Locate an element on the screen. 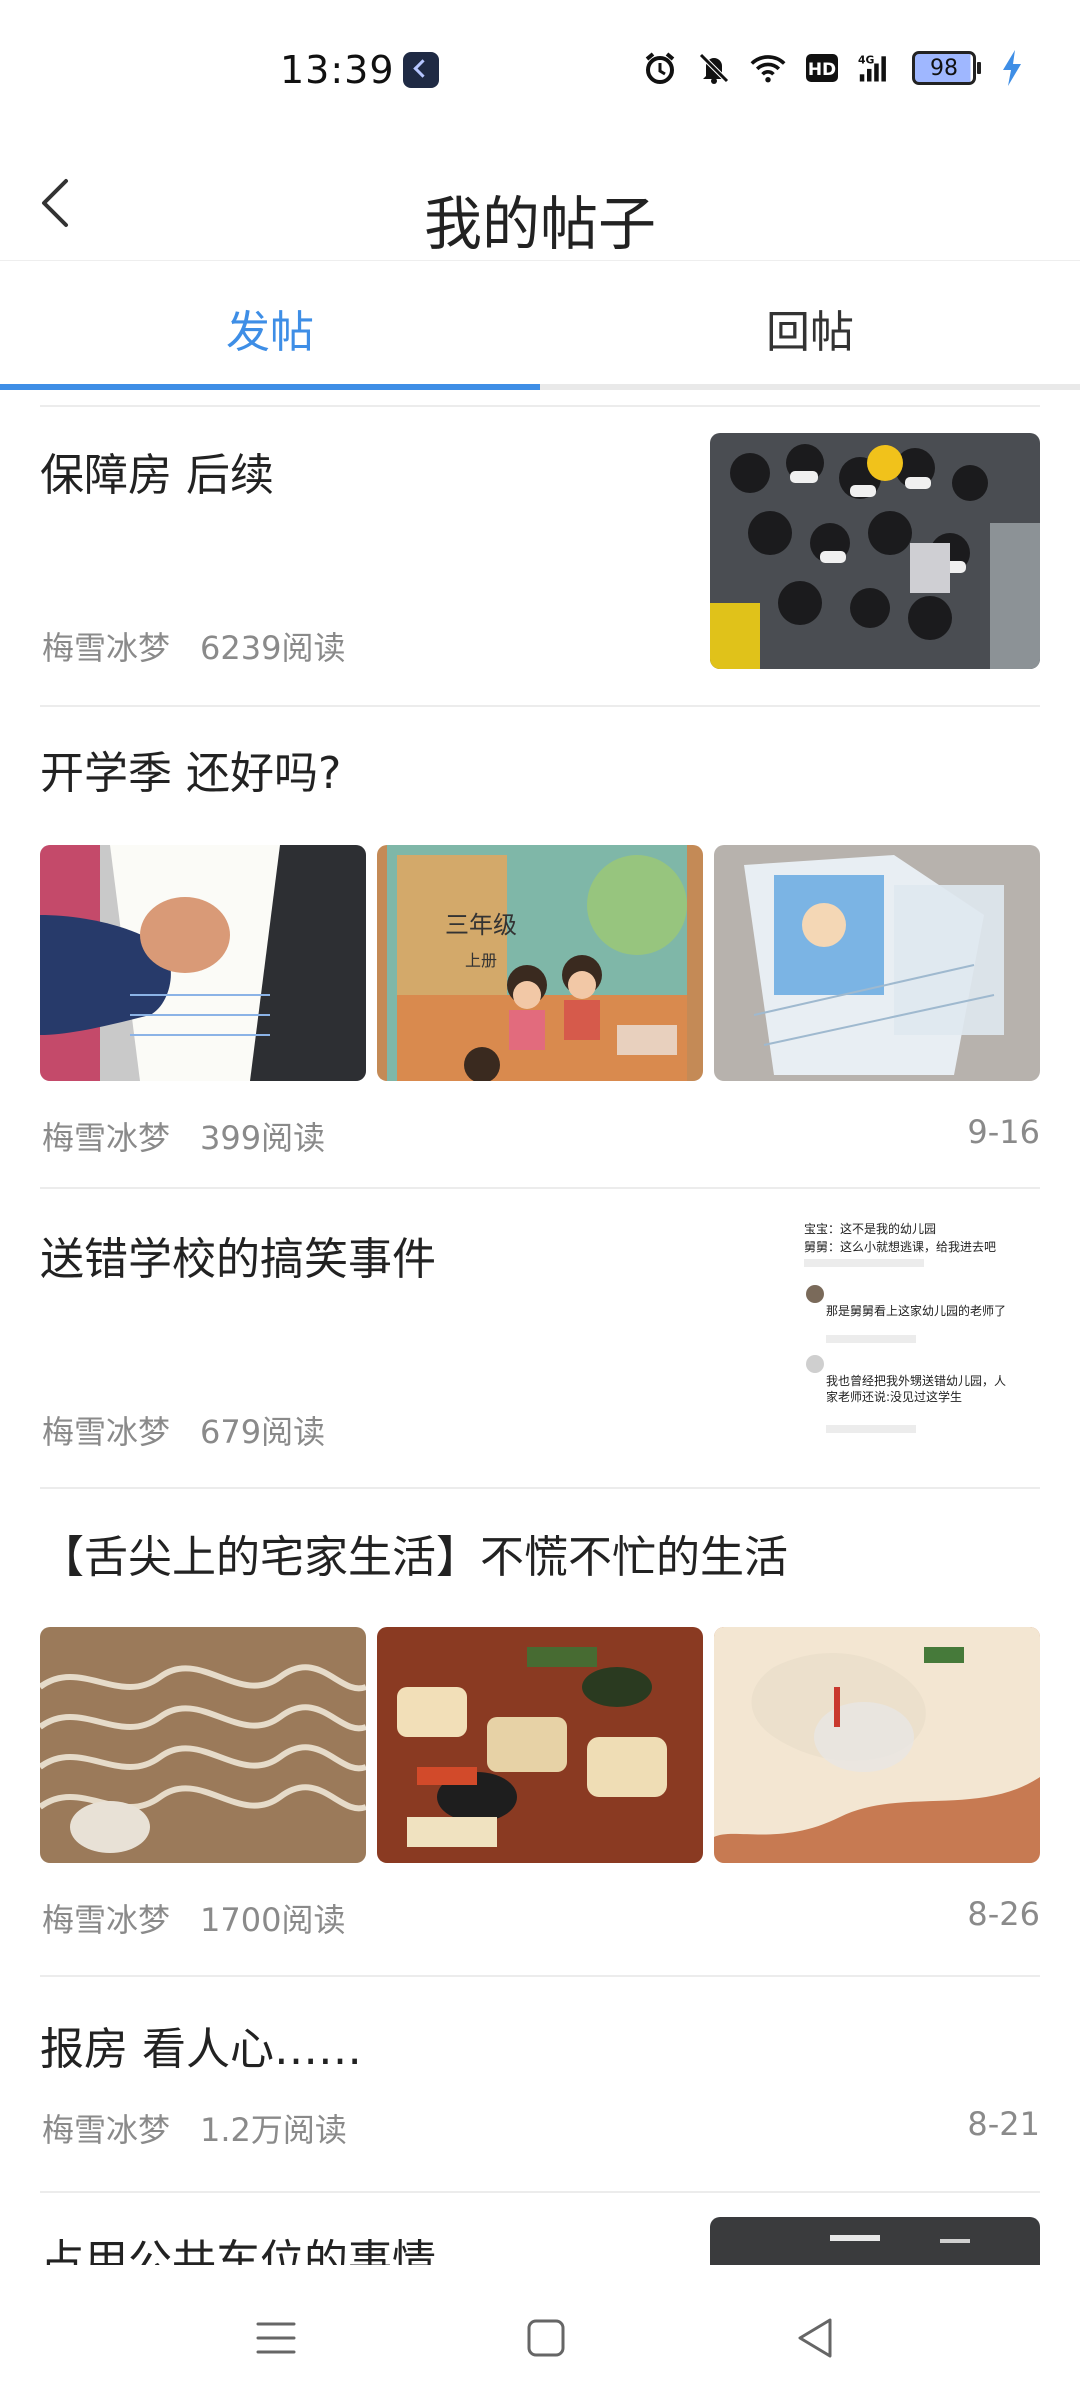 The width and height of the screenshot is (1080, 2400). menu-icon is located at coordinates (276, 2338).